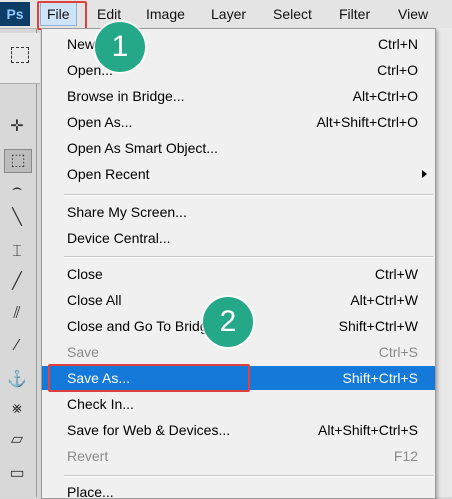 The width and height of the screenshot is (452, 499). Describe the element at coordinates (17, 127) in the screenshot. I see `move-tool-icon: ✛` at that location.